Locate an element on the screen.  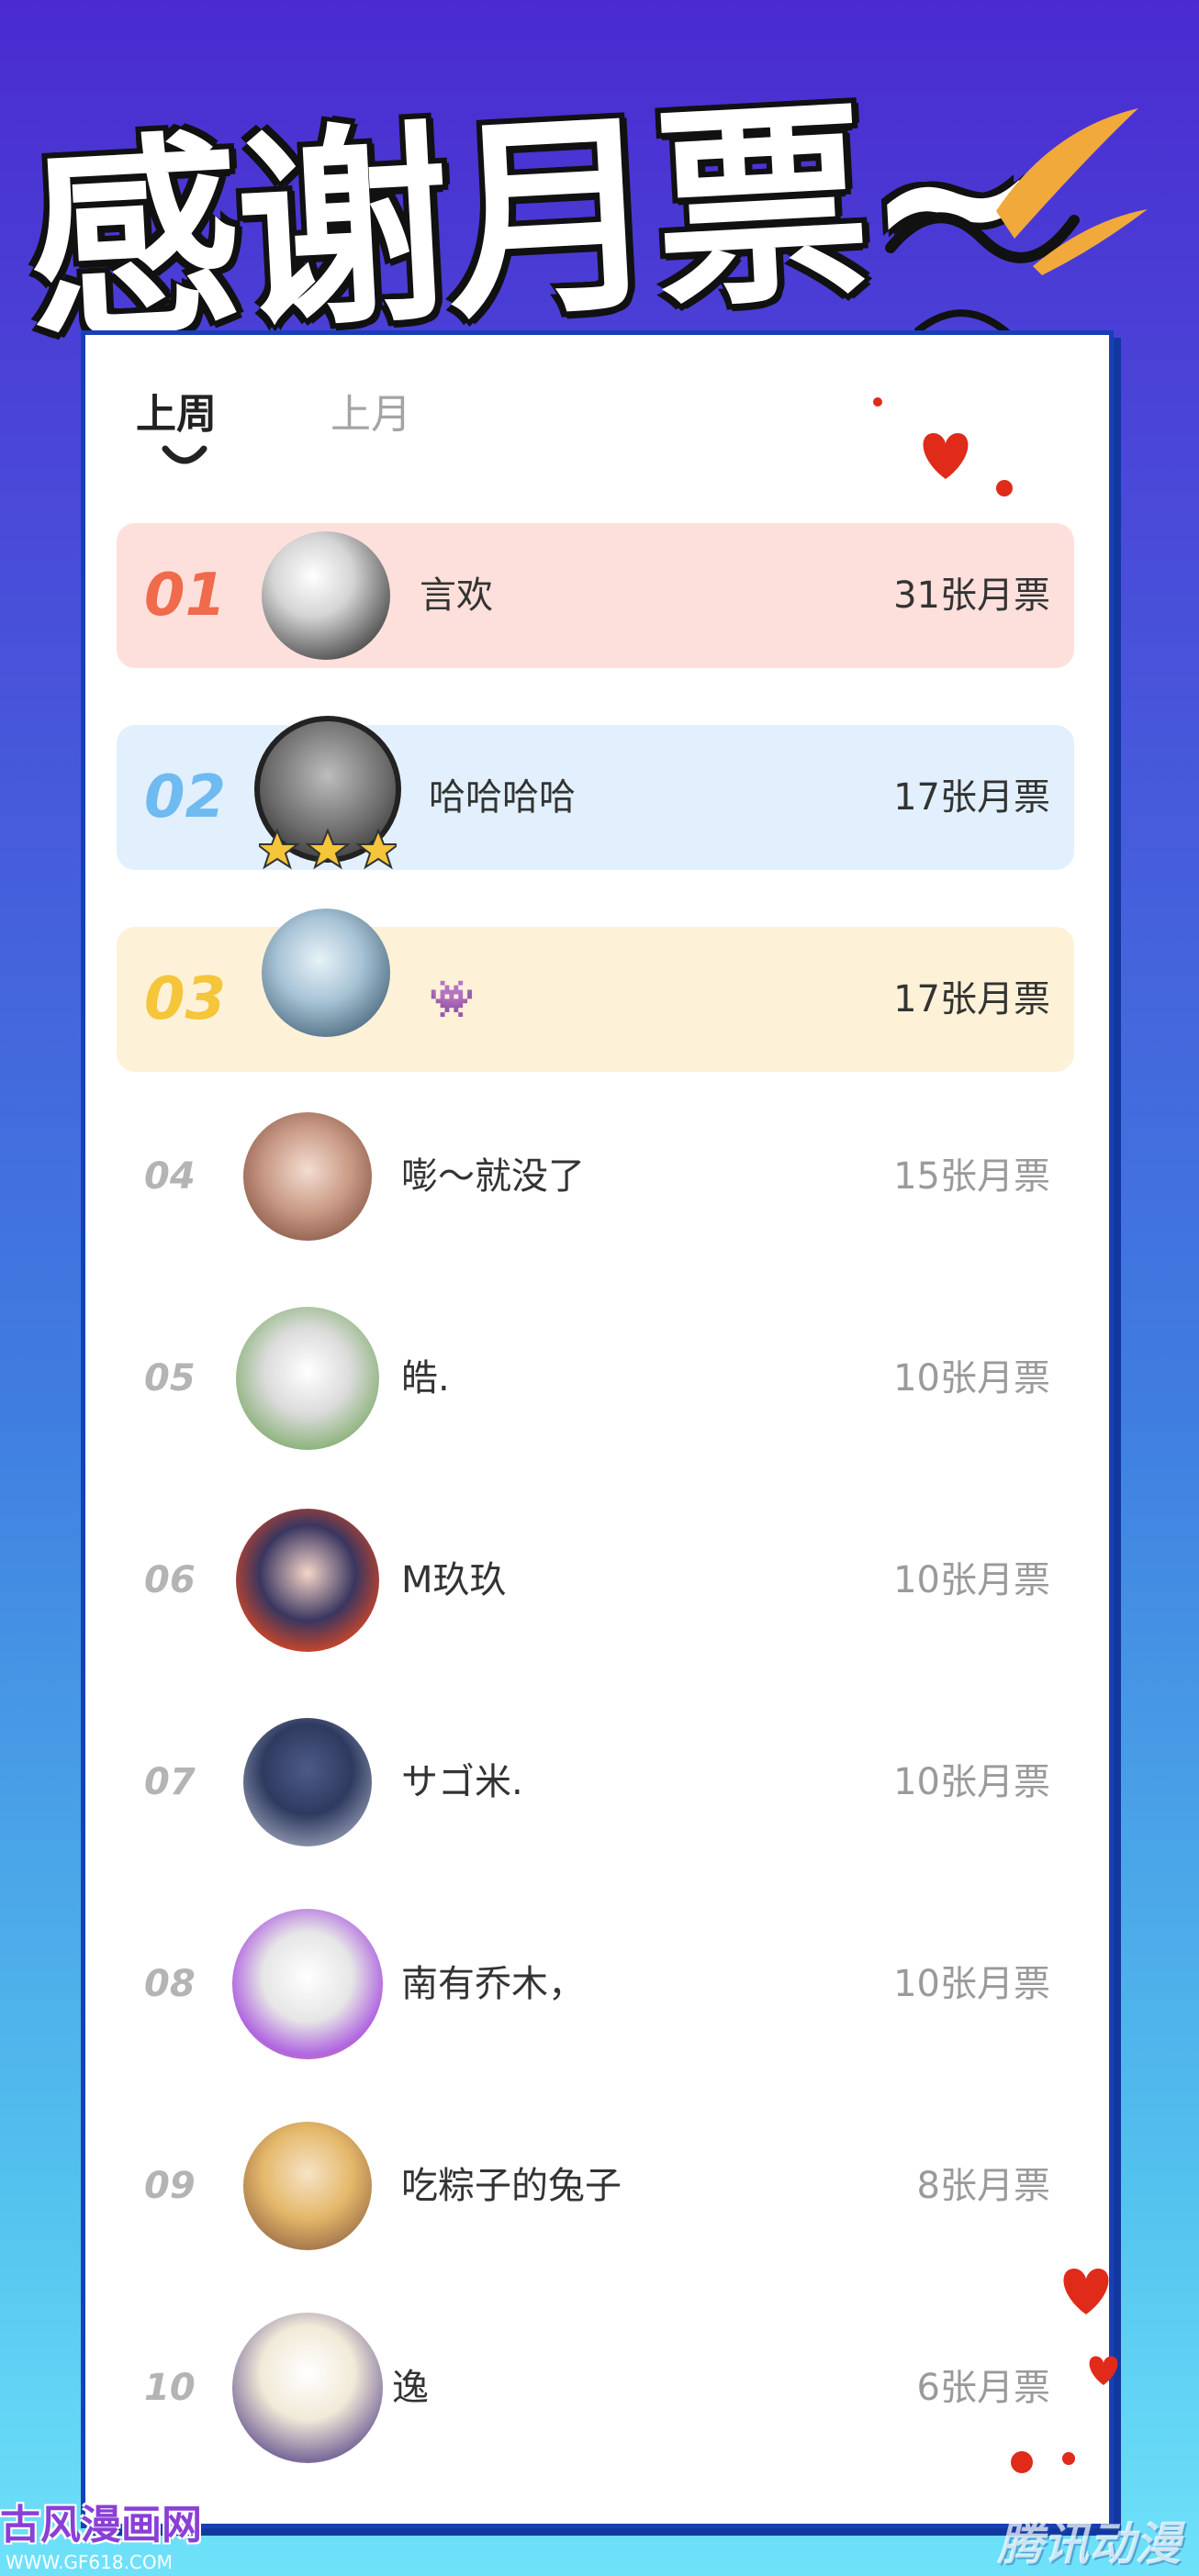
tab-last-week: 上周 is located at coordinates (176, 410).